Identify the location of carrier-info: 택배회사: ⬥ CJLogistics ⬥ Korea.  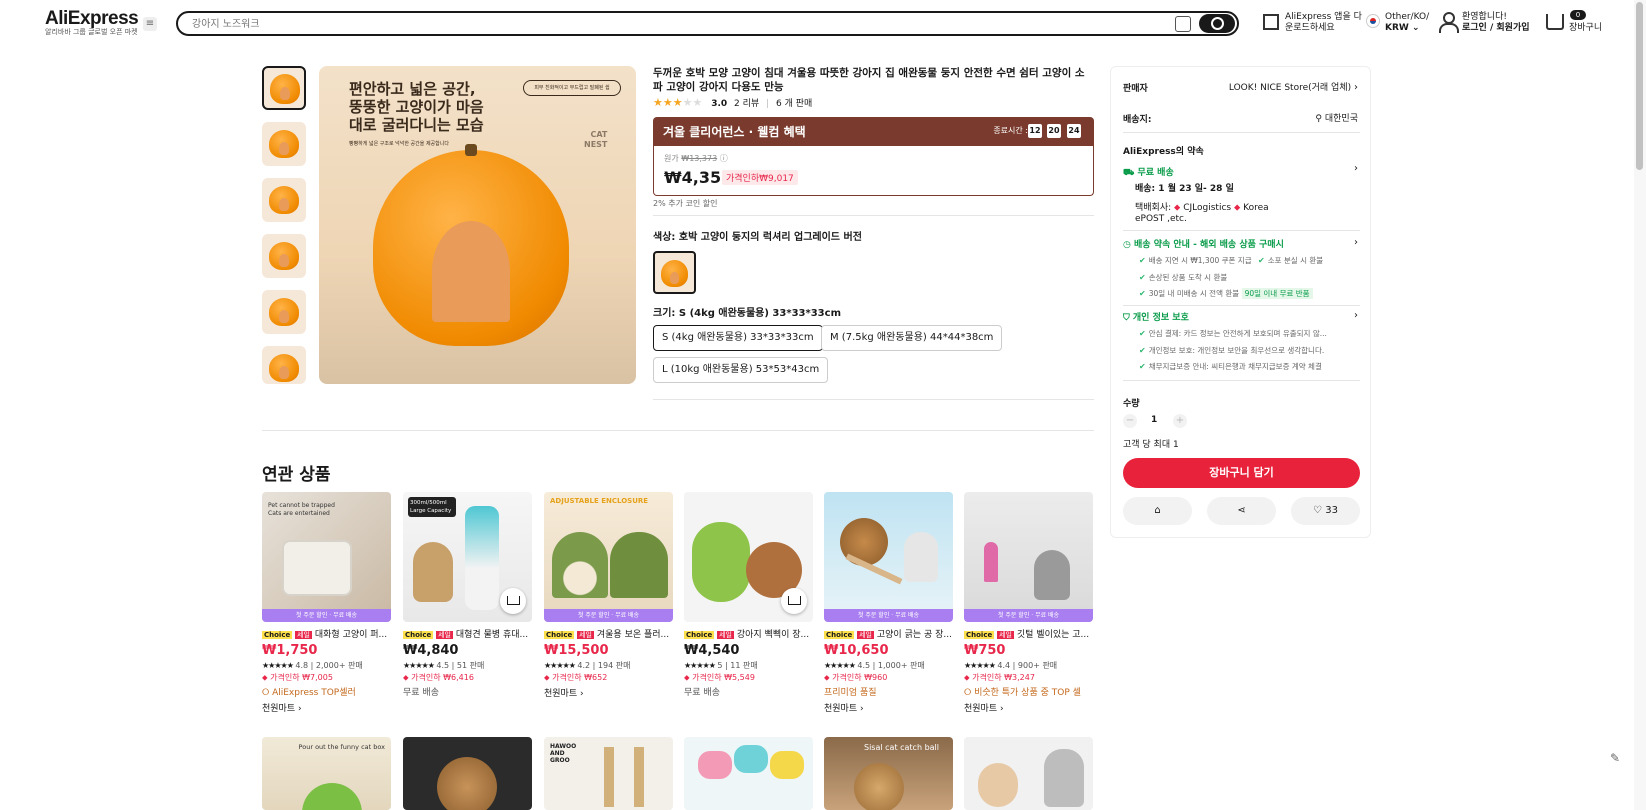
(1202, 208).